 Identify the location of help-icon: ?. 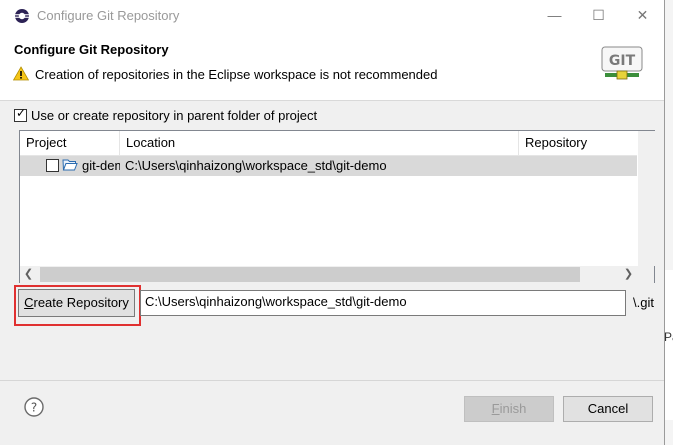
(34, 407).